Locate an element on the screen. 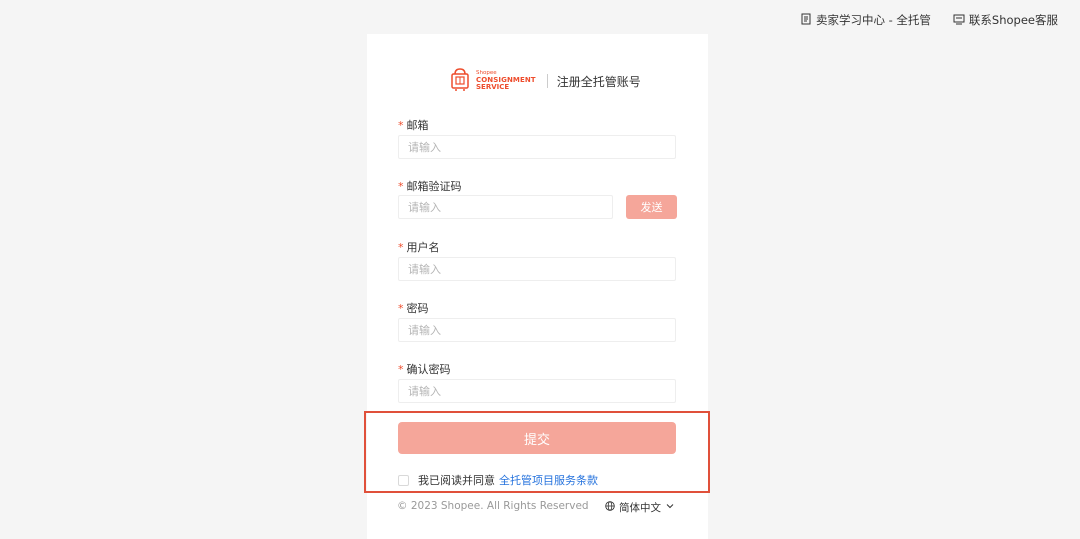  contact-support-link: 联系Shopee客服 is located at coordinates (1005, 20).